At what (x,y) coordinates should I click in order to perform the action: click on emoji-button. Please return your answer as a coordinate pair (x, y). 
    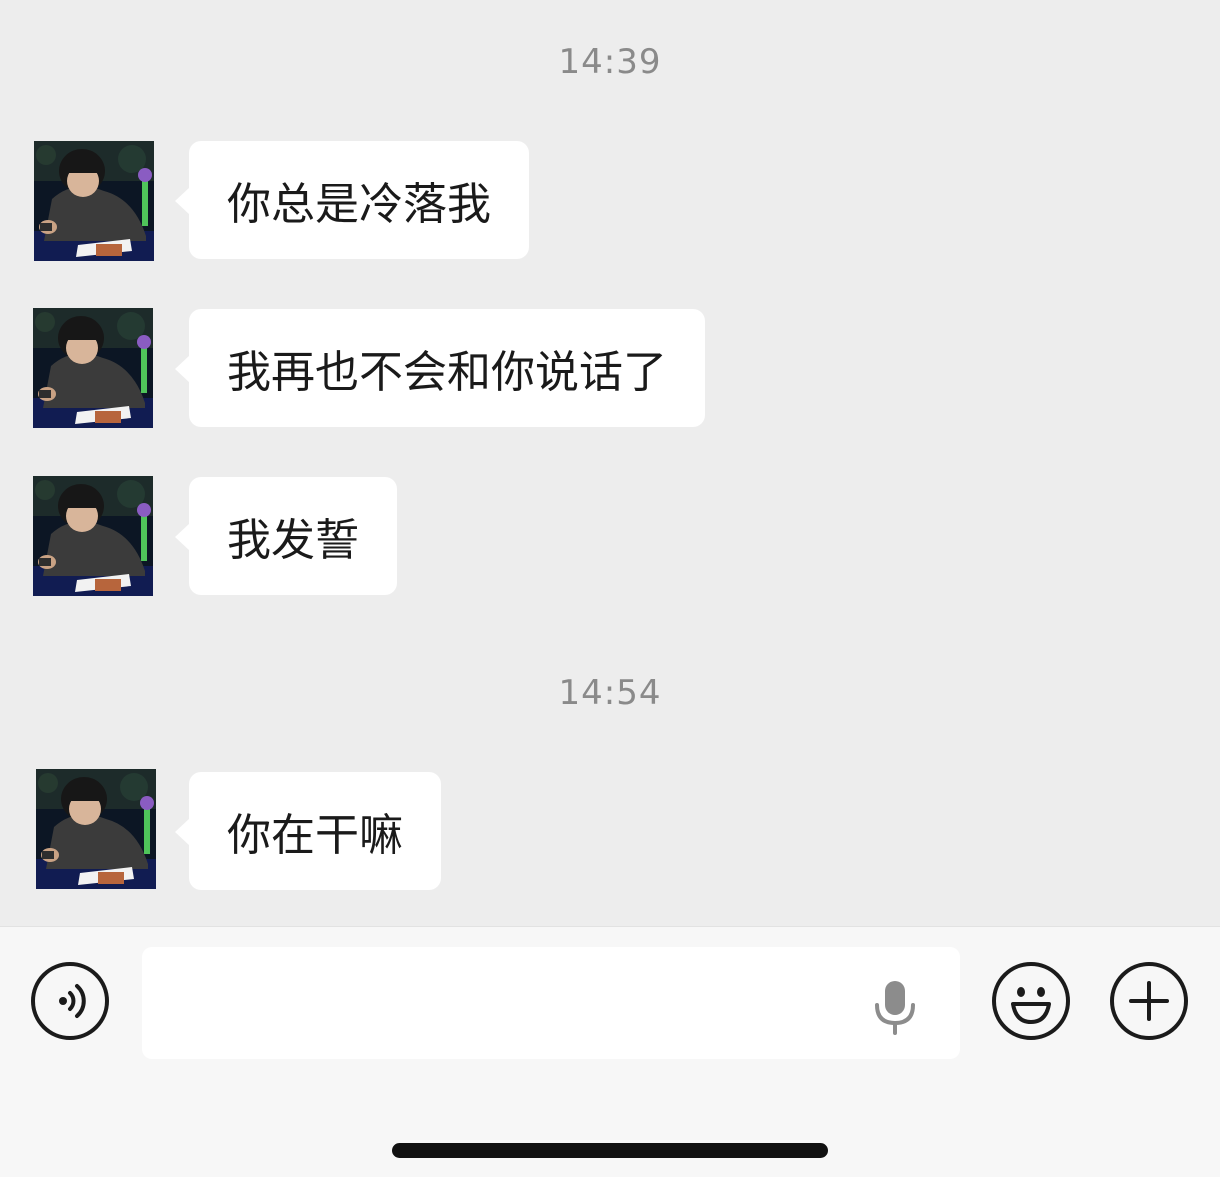
    Looking at the image, I should click on (1031, 1001).